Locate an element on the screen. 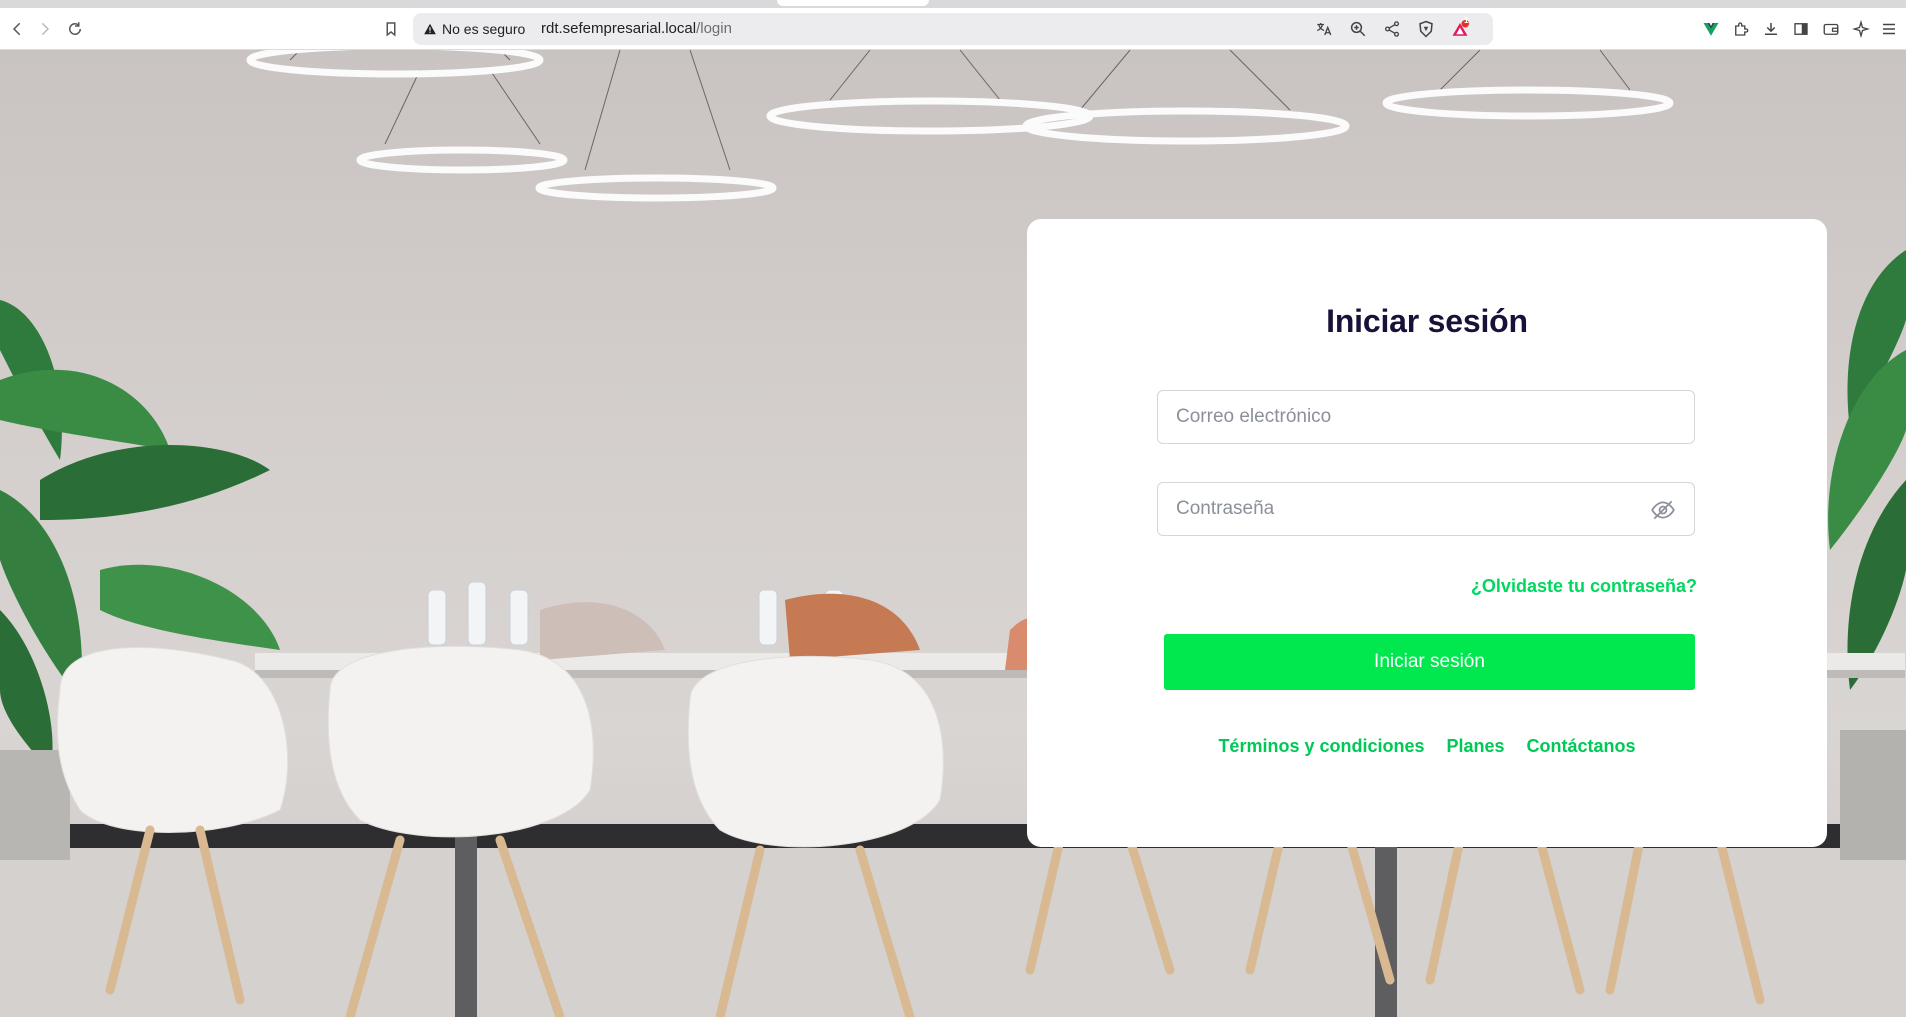 The image size is (1906, 1017). vue-devtools-extension is located at coordinates (1711, 29).